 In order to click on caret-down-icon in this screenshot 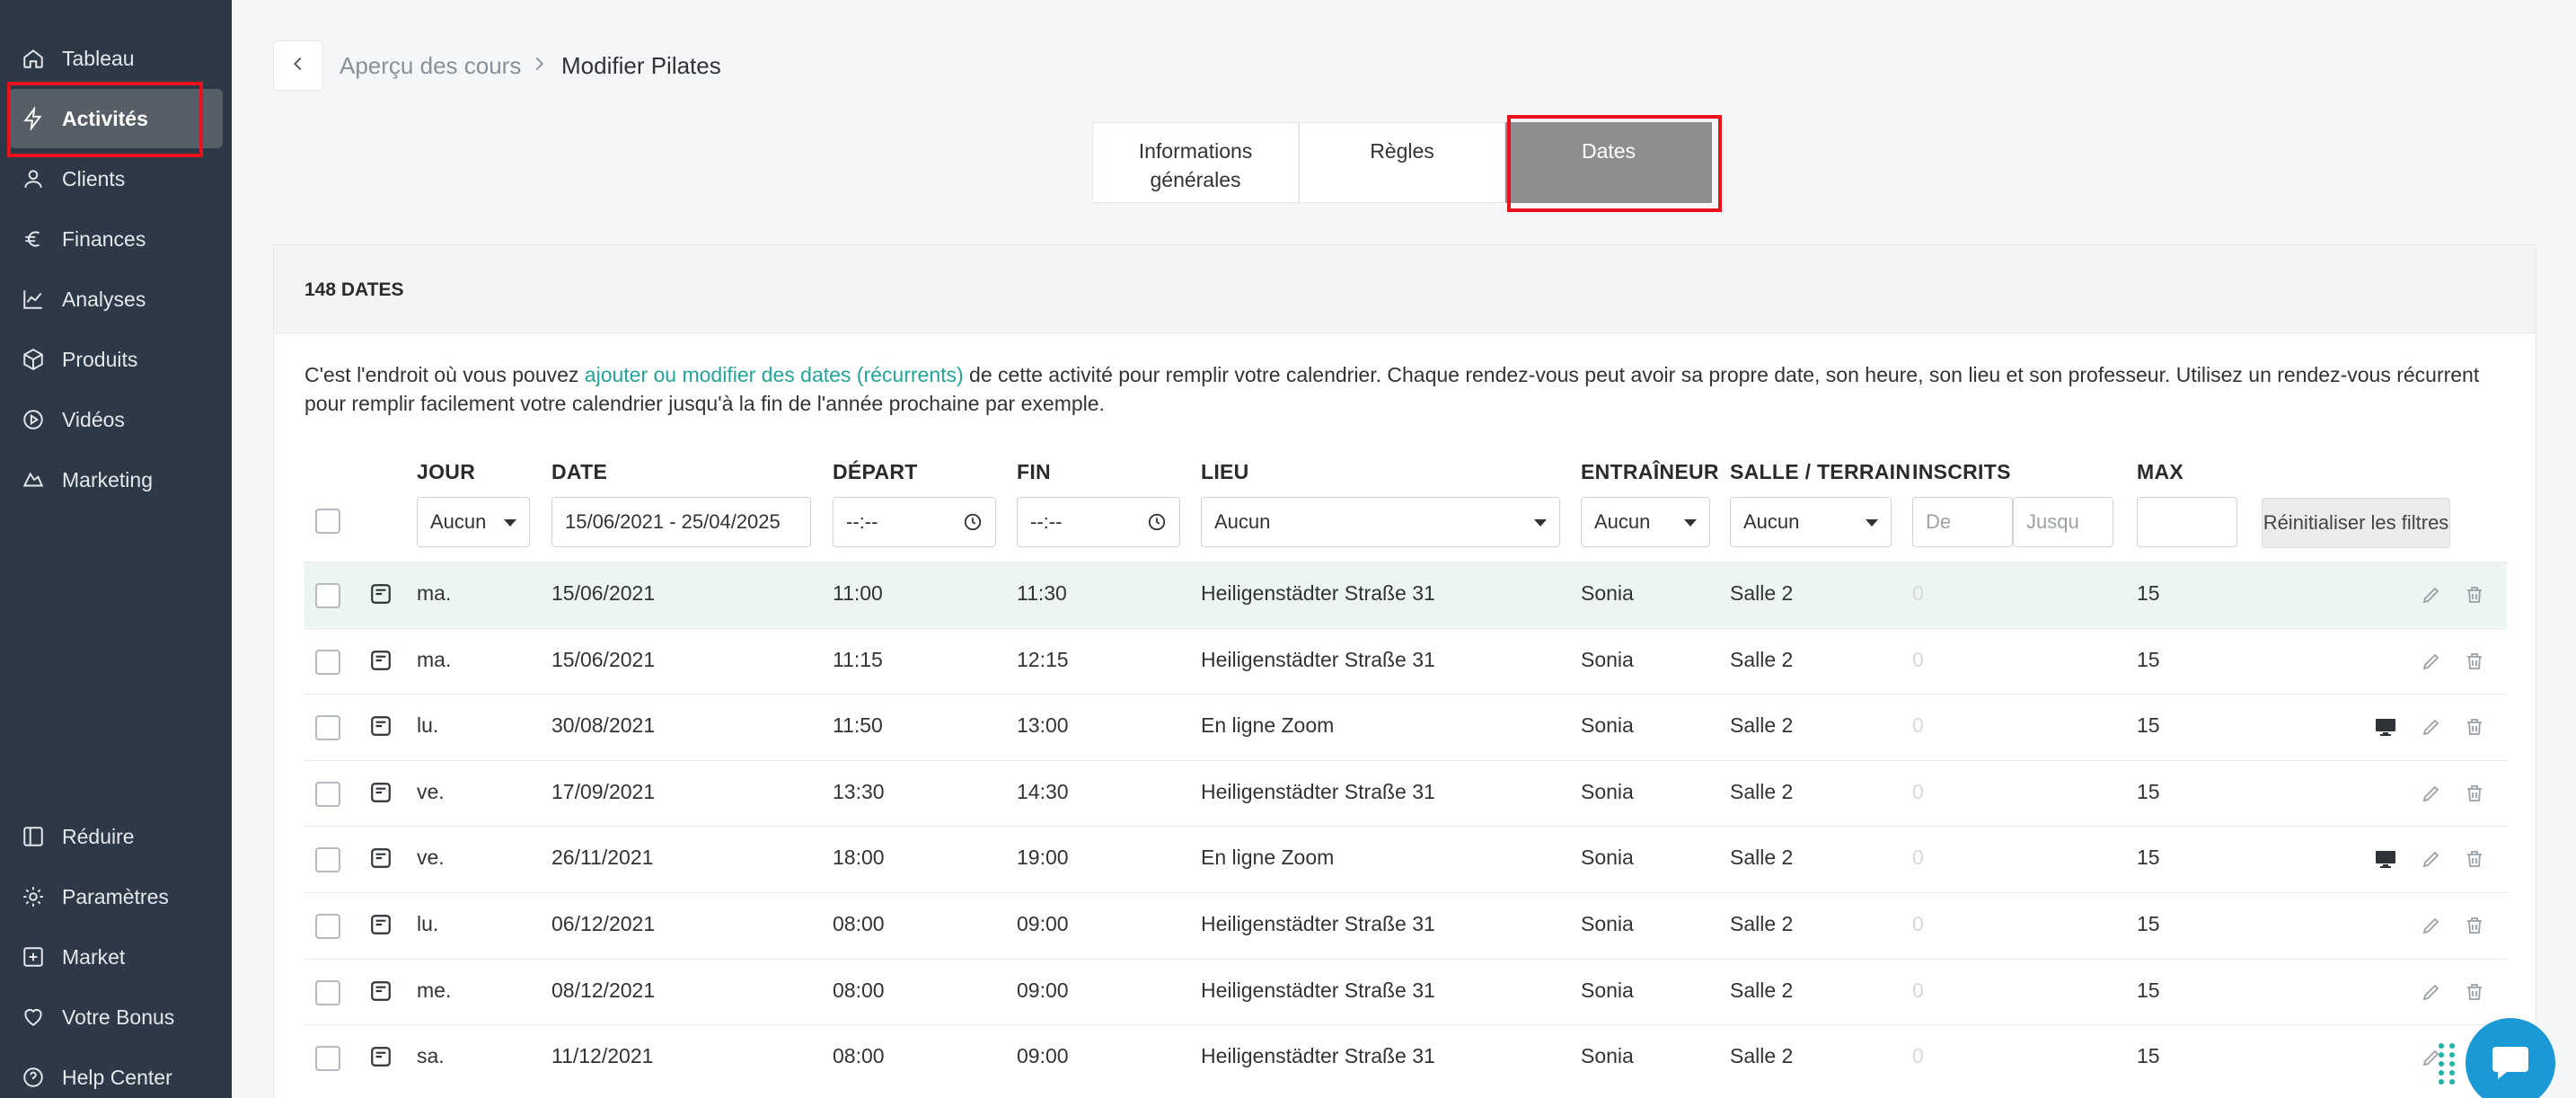, I will do `click(510, 523)`.